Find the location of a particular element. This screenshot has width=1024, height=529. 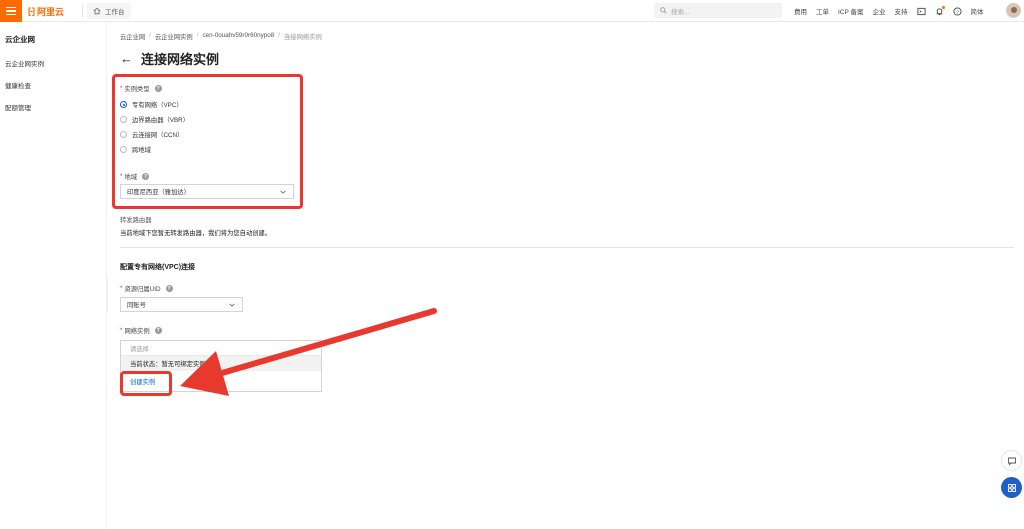

nav-enterprise: 企业 is located at coordinates (879, 11).